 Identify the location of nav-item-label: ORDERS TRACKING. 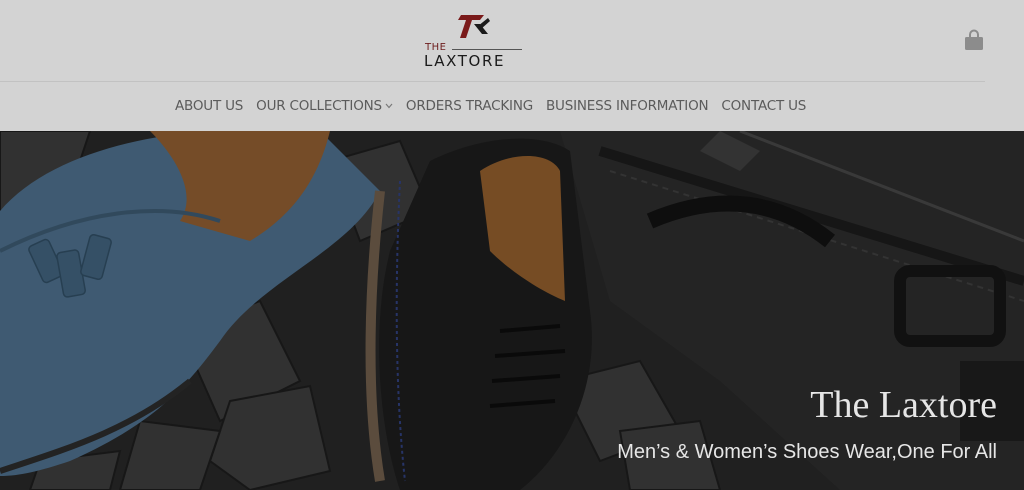
(469, 106).